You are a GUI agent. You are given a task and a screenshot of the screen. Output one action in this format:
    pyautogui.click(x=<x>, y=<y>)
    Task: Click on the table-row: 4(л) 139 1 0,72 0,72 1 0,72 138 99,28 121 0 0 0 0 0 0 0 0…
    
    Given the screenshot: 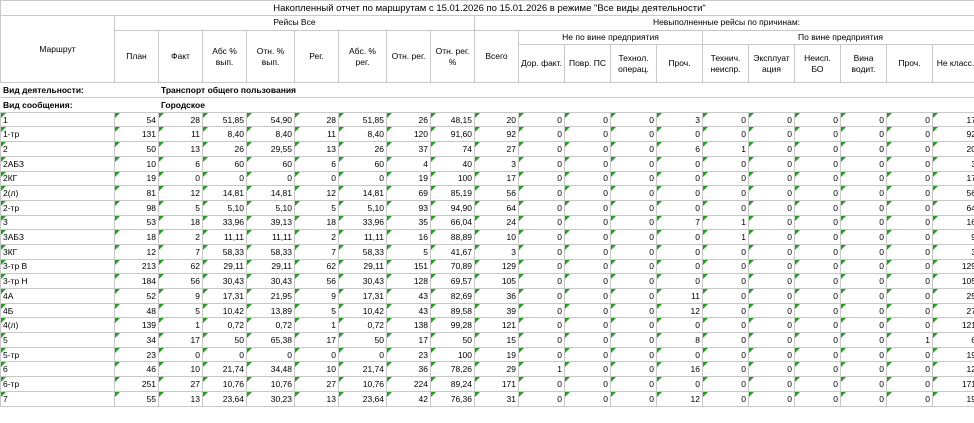 What is the action you would take?
    pyautogui.click(x=487, y=325)
    